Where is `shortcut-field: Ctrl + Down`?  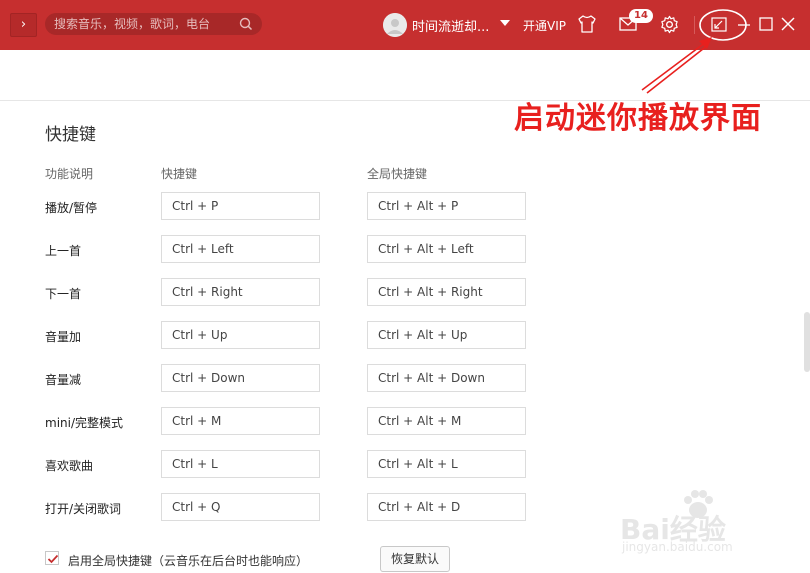
shortcut-field: Ctrl + Down is located at coordinates (240, 378).